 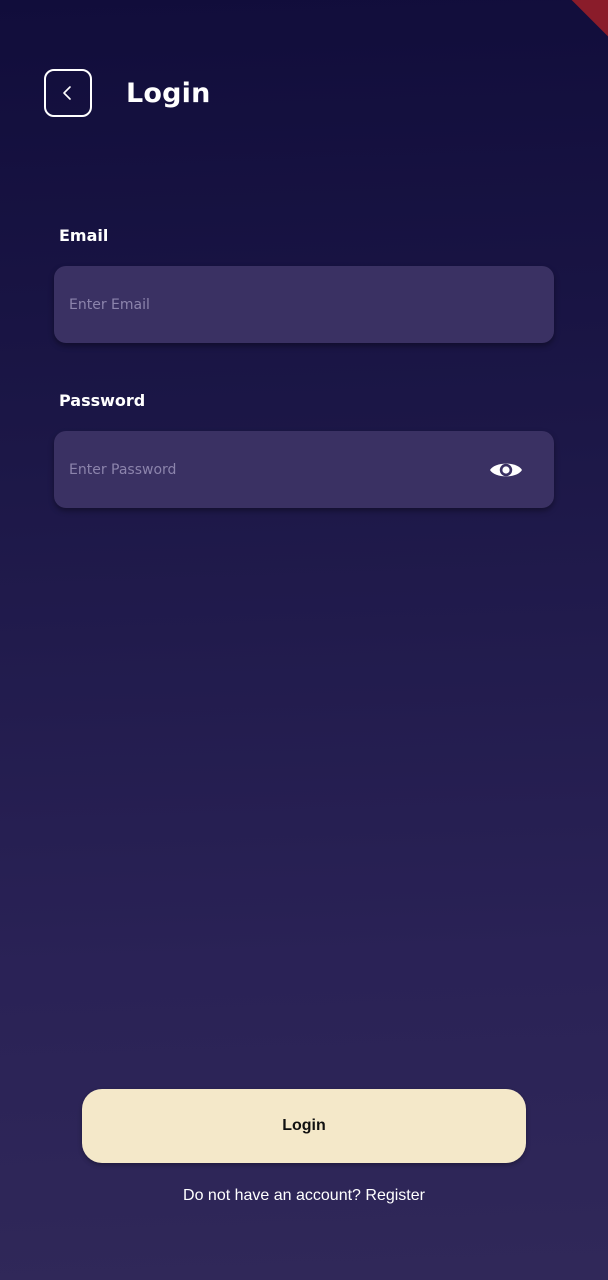 I want to click on back-button, so click(x=68, y=93).